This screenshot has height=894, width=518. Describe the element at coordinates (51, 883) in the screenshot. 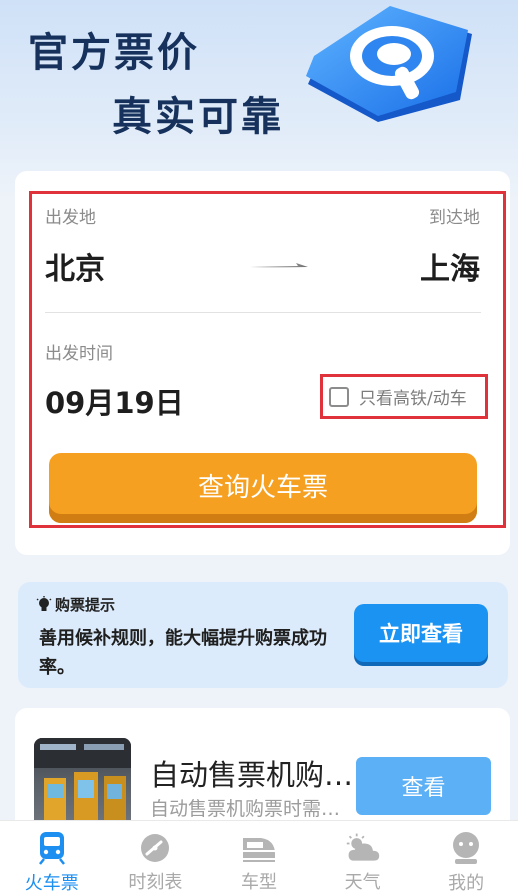

I see `tab-label: 火车票` at that location.